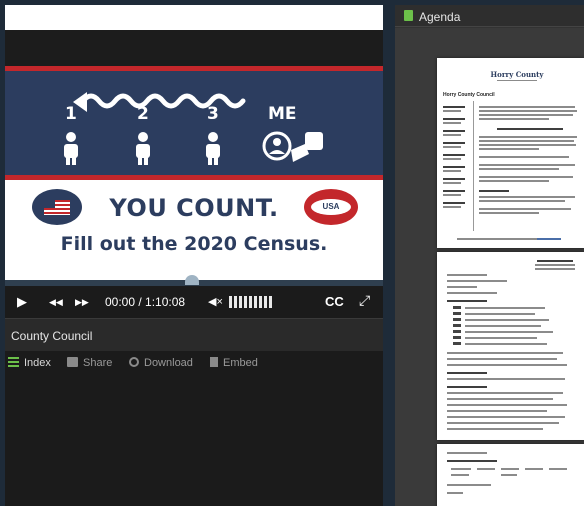 This screenshot has height=506, width=584. Describe the element at coordinates (194, 17) in the screenshot. I see `video-letterbox-top` at that location.